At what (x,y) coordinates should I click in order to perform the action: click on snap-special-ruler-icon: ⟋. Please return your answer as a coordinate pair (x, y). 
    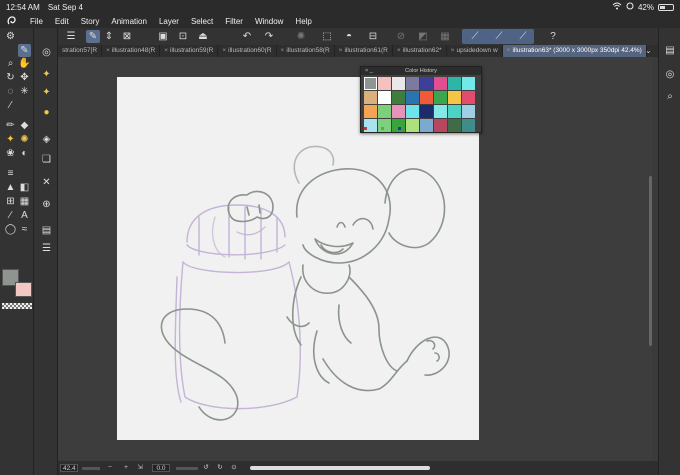
    Looking at the image, I should click on (499, 36).